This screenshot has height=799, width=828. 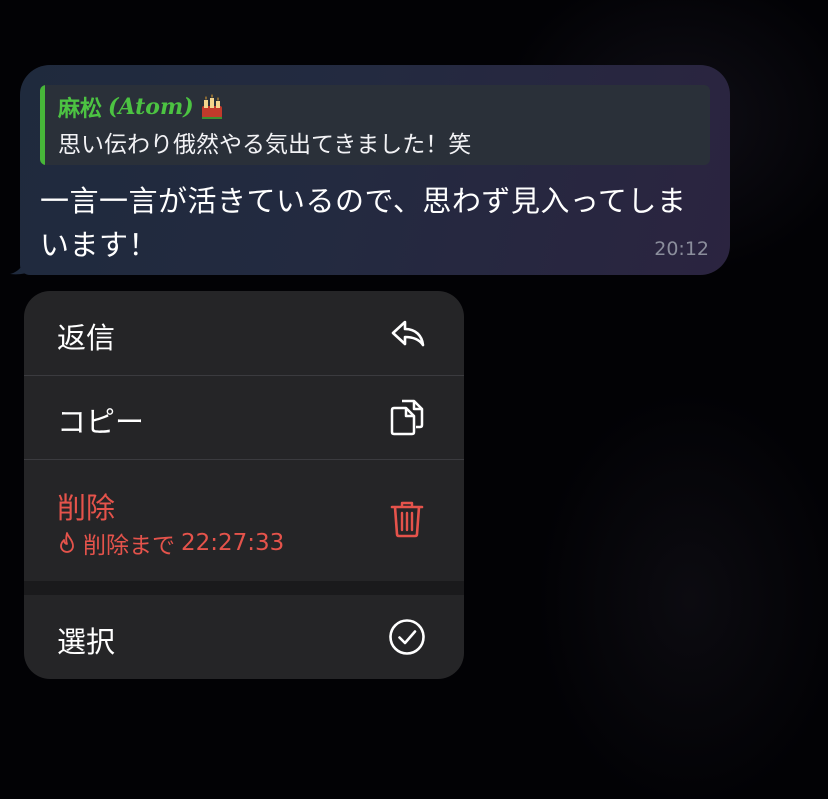 I want to click on menu-item-select-label: 選択, so click(x=86, y=642).